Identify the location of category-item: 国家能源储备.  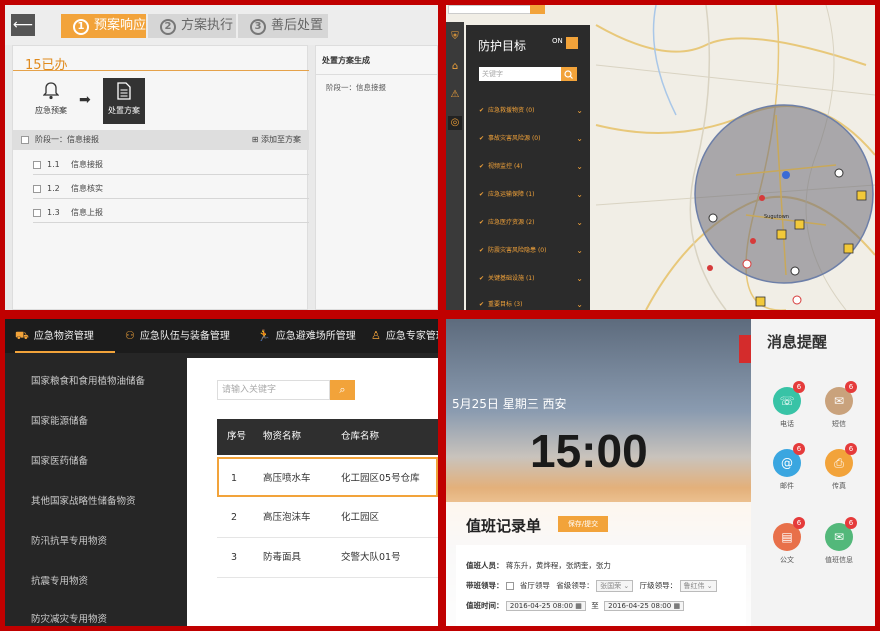
(59, 420).